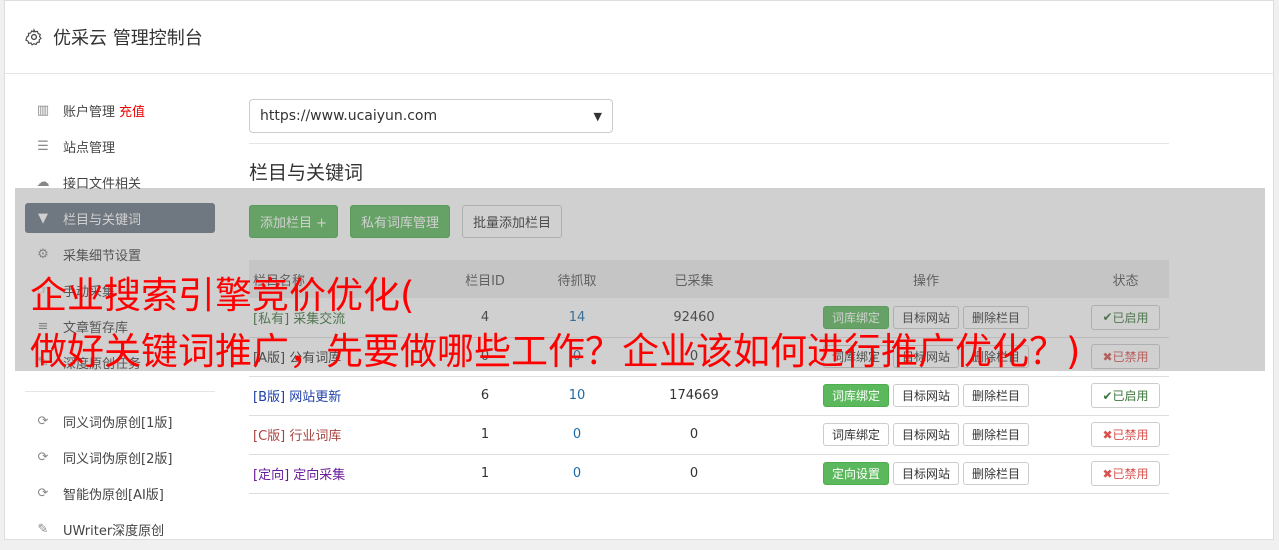 The image size is (1279, 550). What do you see at coordinates (1130, 396) in the screenshot?
I see `status-label: 已启用` at bounding box center [1130, 396].